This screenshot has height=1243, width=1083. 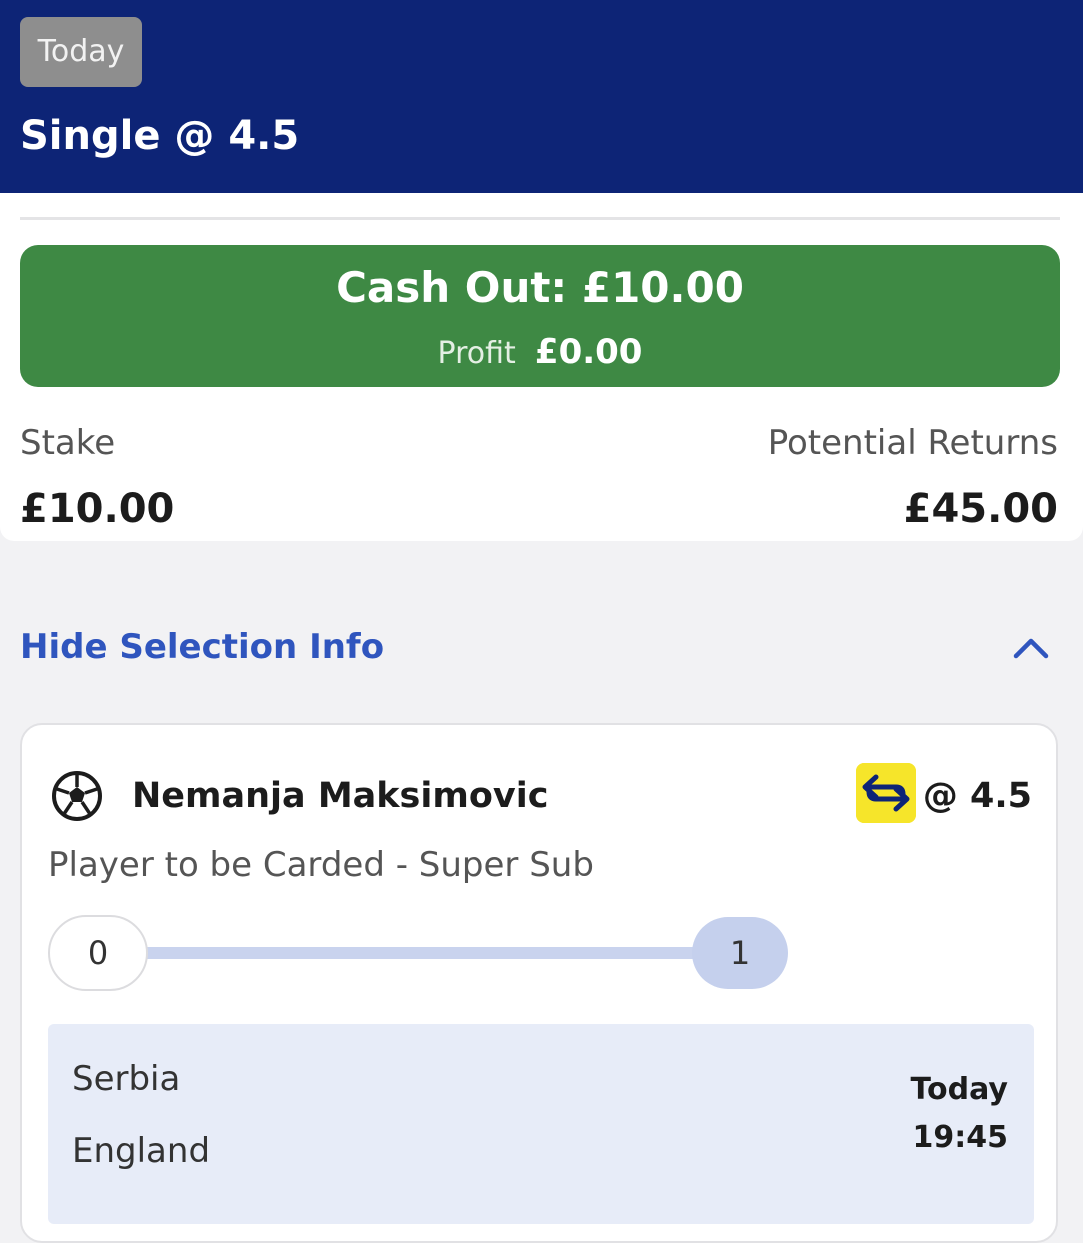 What do you see at coordinates (977, 796) in the screenshot?
I see `selection-odds: @ 4.5` at bounding box center [977, 796].